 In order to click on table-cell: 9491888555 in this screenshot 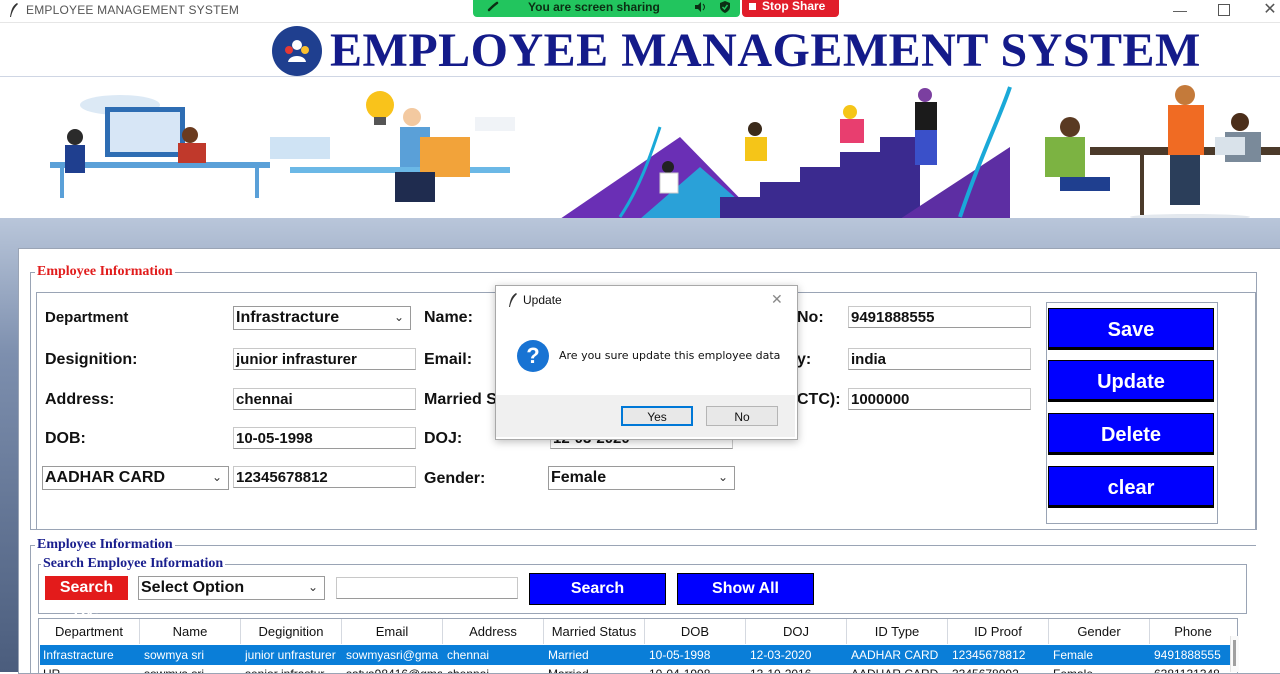, I will do `click(1187, 655)`.